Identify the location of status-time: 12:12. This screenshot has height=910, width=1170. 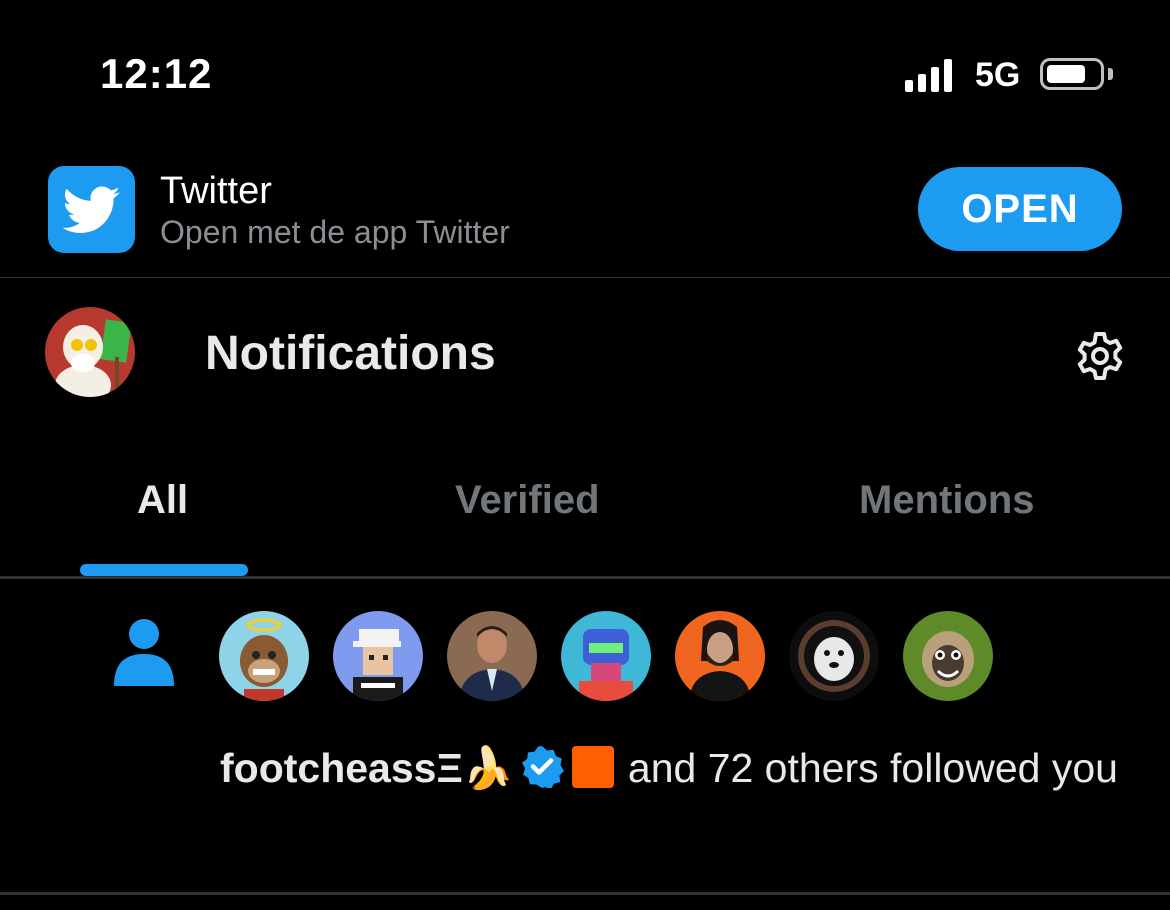
(156, 73).